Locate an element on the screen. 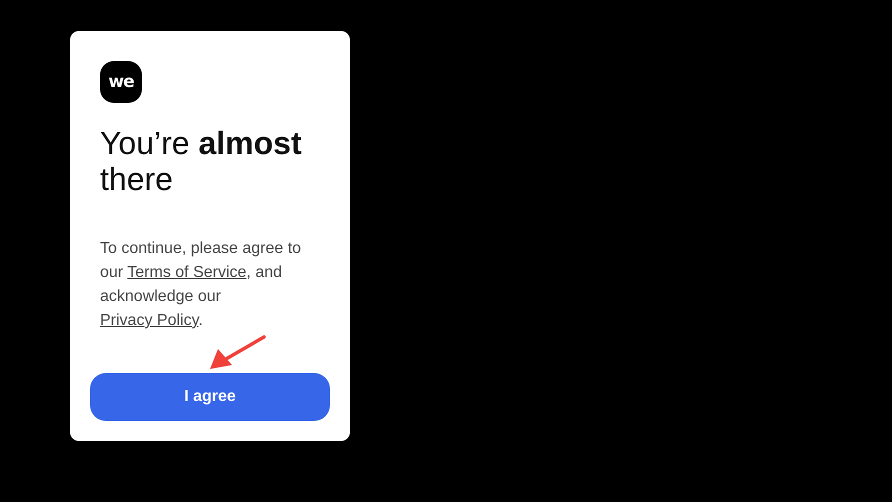 The image size is (892, 502). consent-text: To continue, please agree to our Terms of Service, and acknowledge our Privacy Policy. is located at coordinates (201, 285).